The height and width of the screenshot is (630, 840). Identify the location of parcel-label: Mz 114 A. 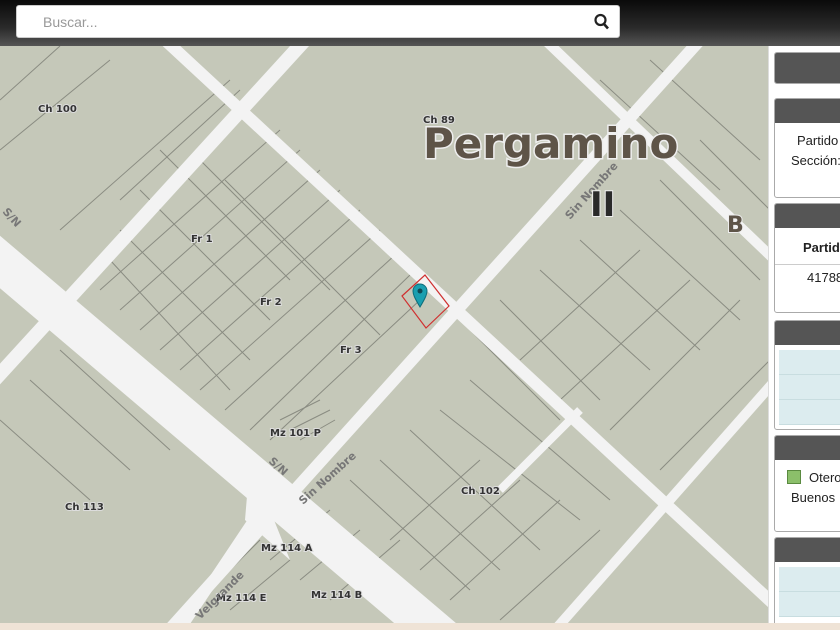
(287, 548).